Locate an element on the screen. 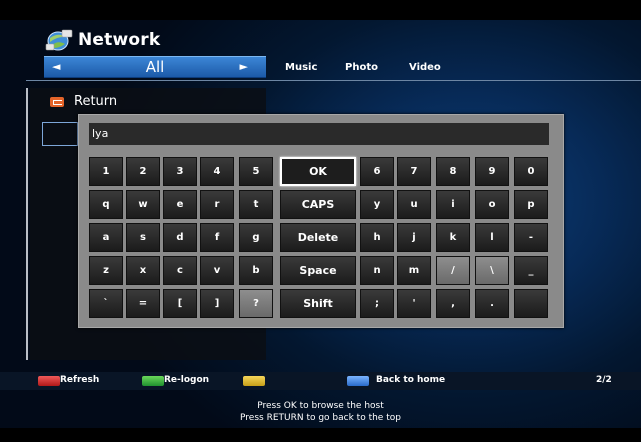 This screenshot has width=641, height=442. key-;: ; is located at coordinates (377, 303).